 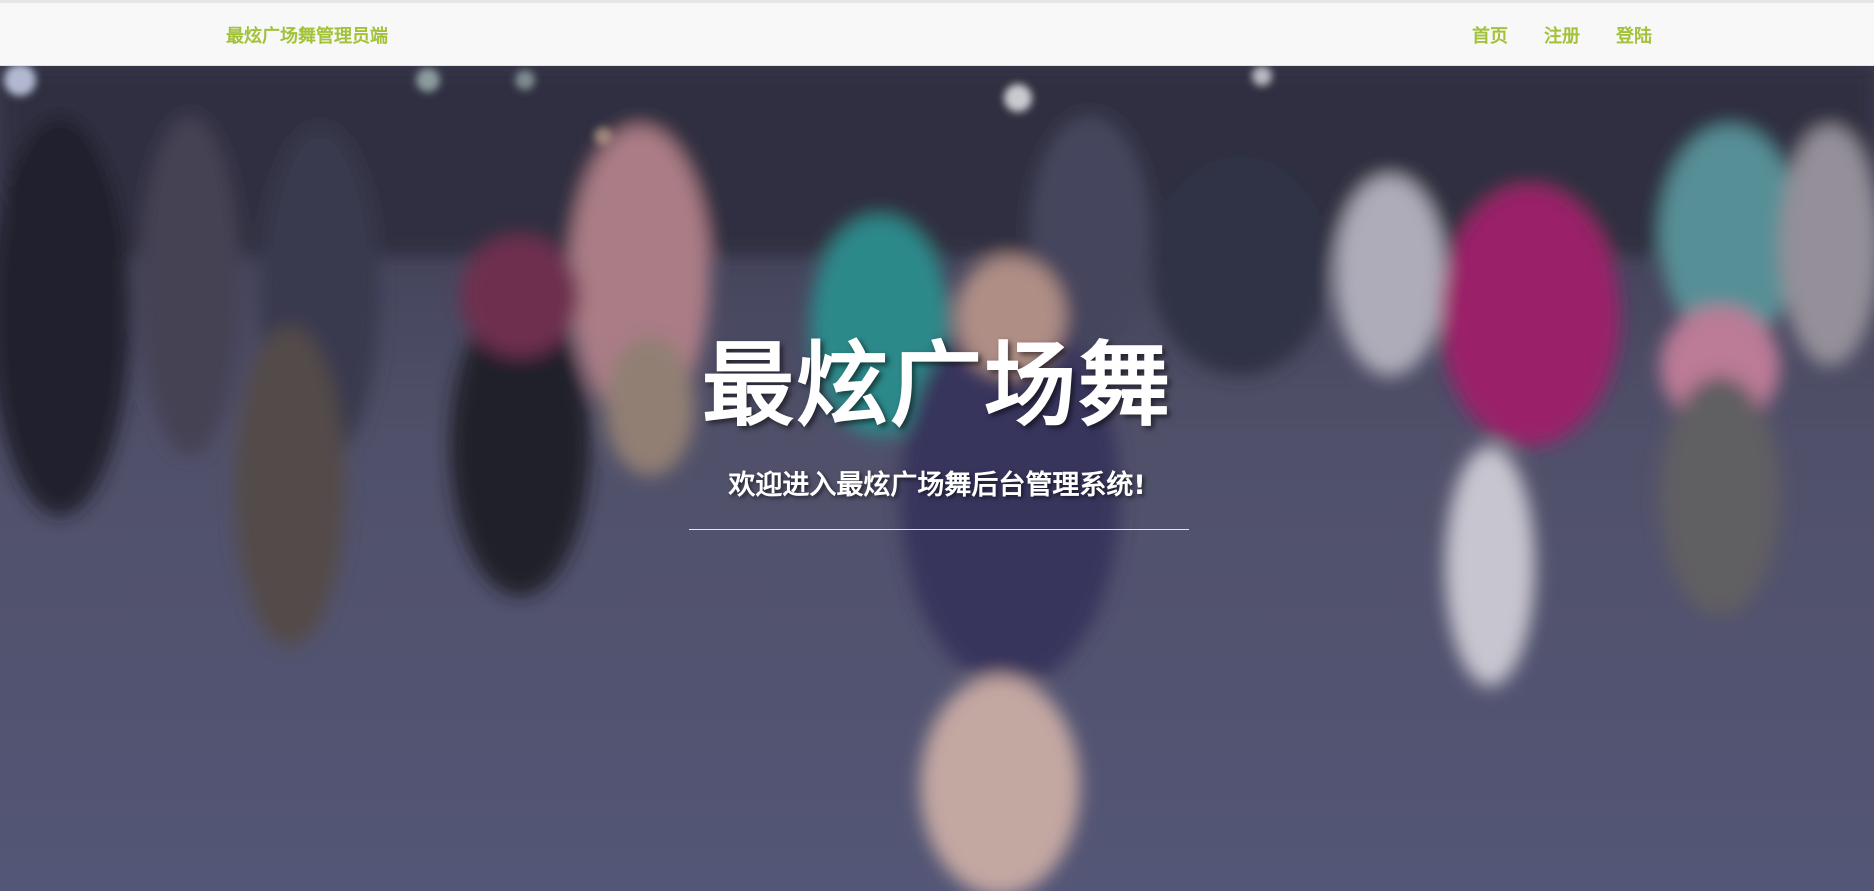 What do you see at coordinates (307, 35) in the screenshot?
I see `brand-link: 最炫广场舞管理员端` at bounding box center [307, 35].